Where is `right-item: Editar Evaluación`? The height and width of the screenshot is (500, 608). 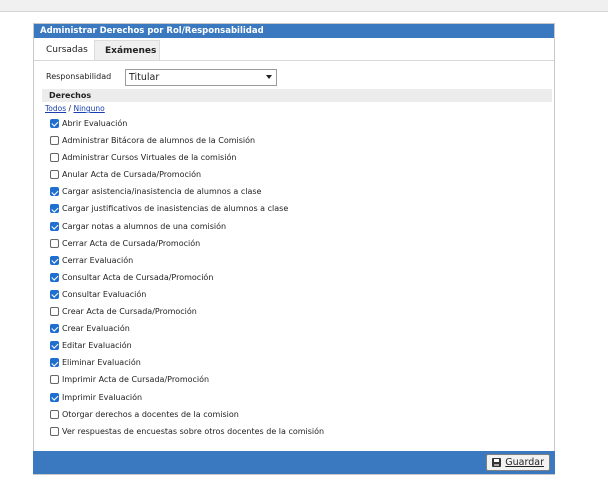
right-item: Editar Evaluación is located at coordinates (300, 347).